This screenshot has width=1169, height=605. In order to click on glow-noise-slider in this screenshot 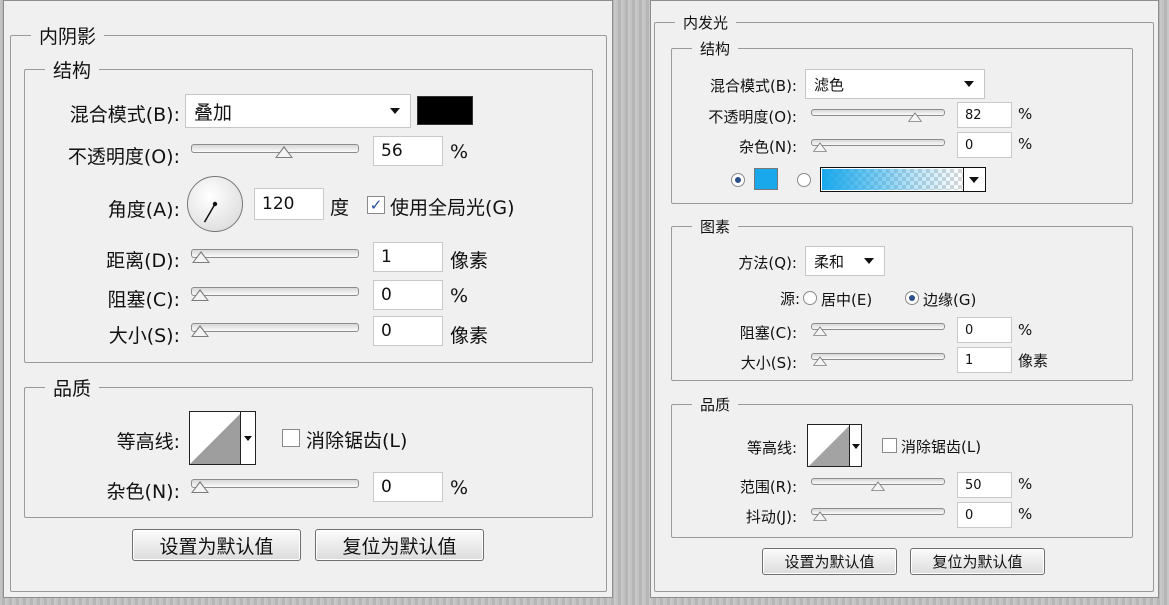, I will do `click(878, 149)`.